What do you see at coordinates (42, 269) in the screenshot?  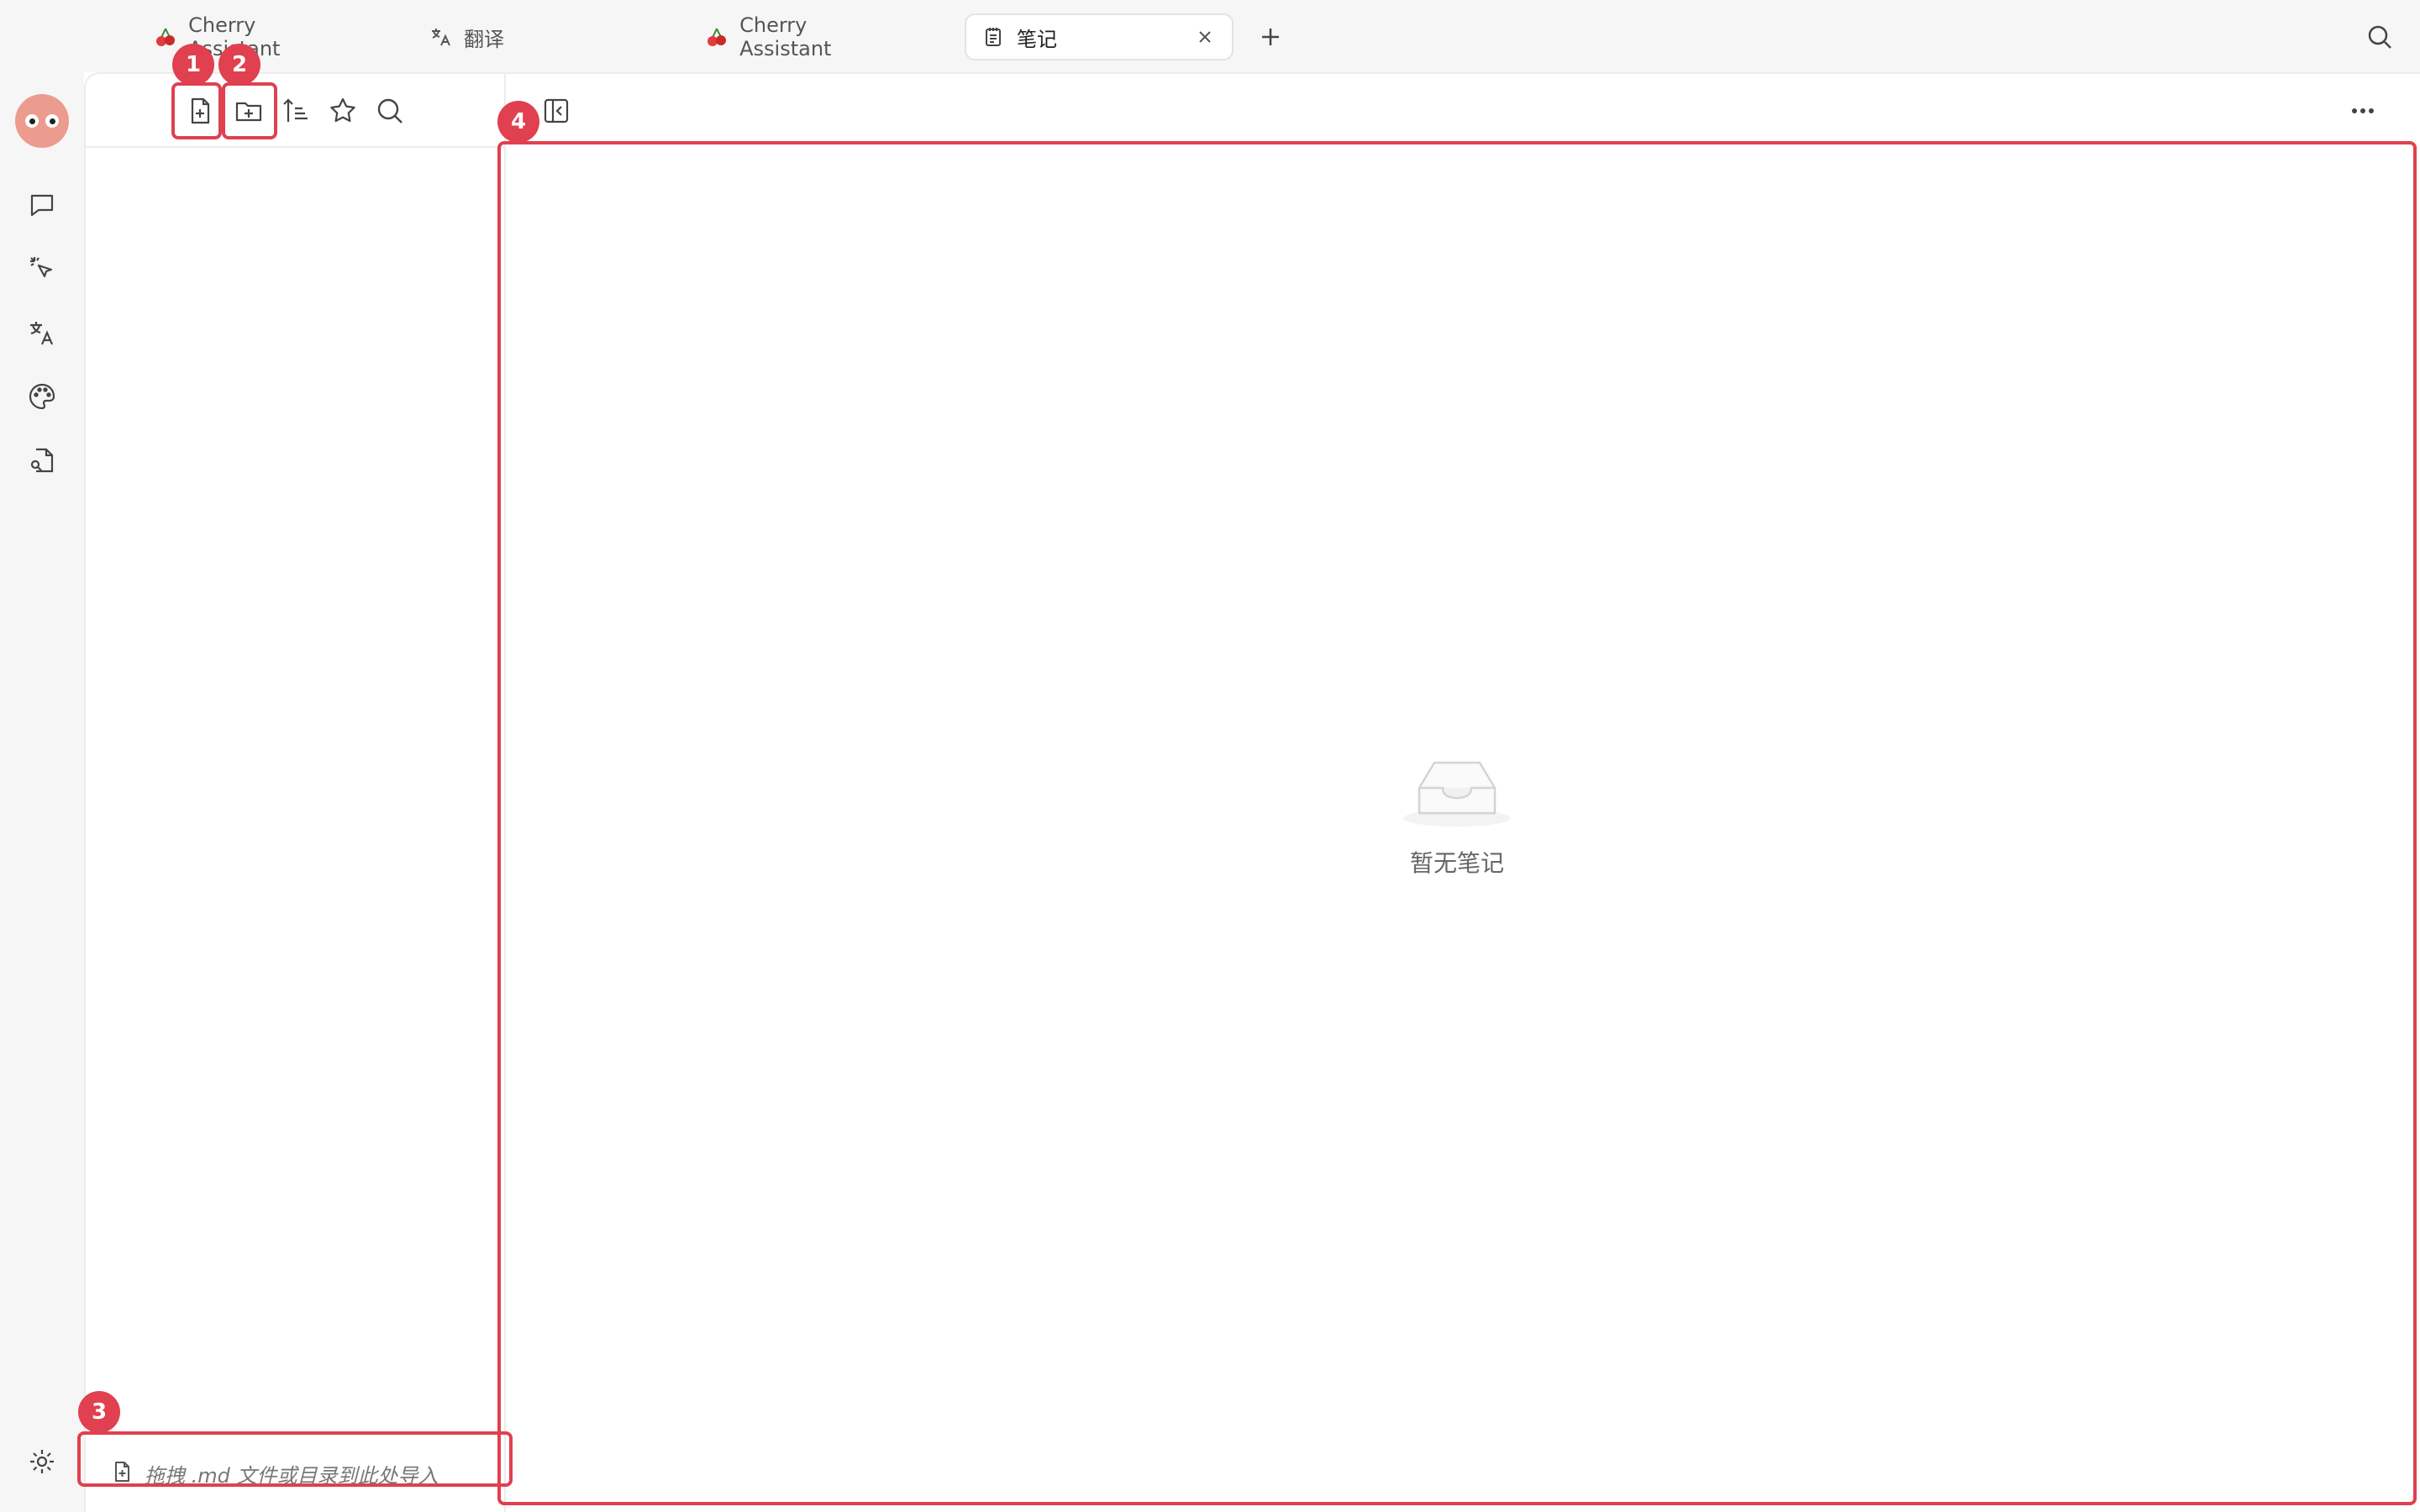 I see `sparkle-cursor-icon` at bounding box center [42, 269].